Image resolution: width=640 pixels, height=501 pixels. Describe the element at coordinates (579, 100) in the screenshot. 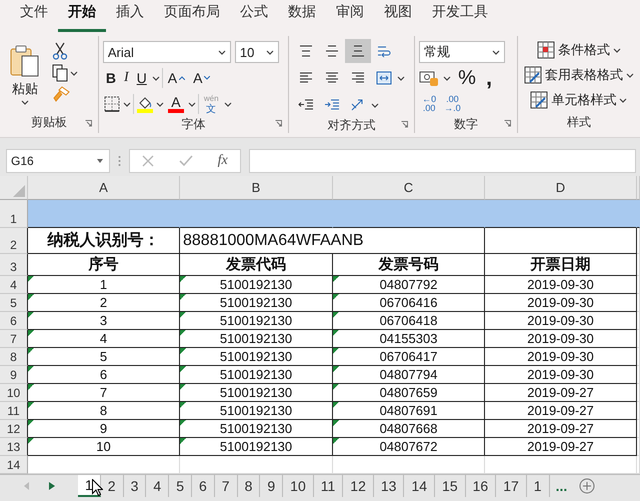

I see `style-menu-button: 单元格样式` at that location.